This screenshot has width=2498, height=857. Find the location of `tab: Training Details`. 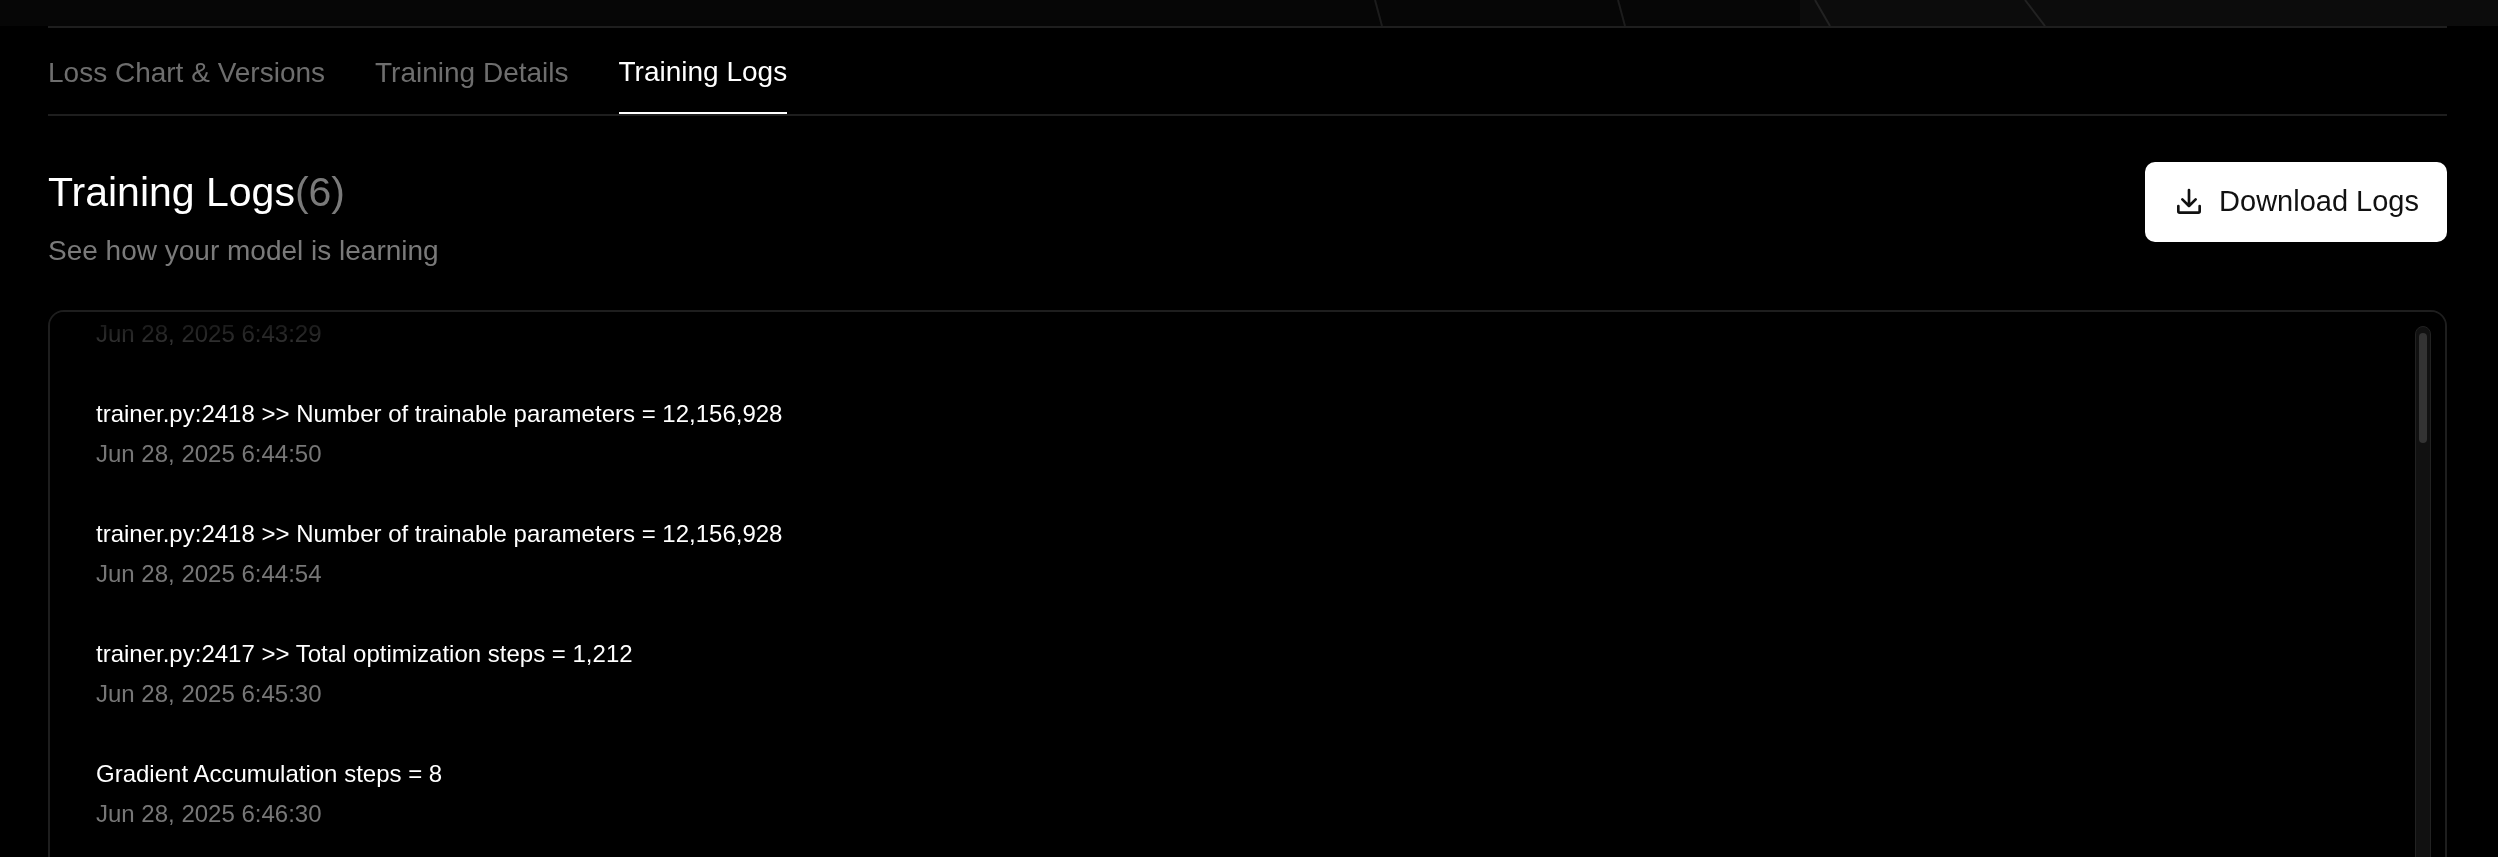

tab: Training Details is located at coordinates (472, 71).